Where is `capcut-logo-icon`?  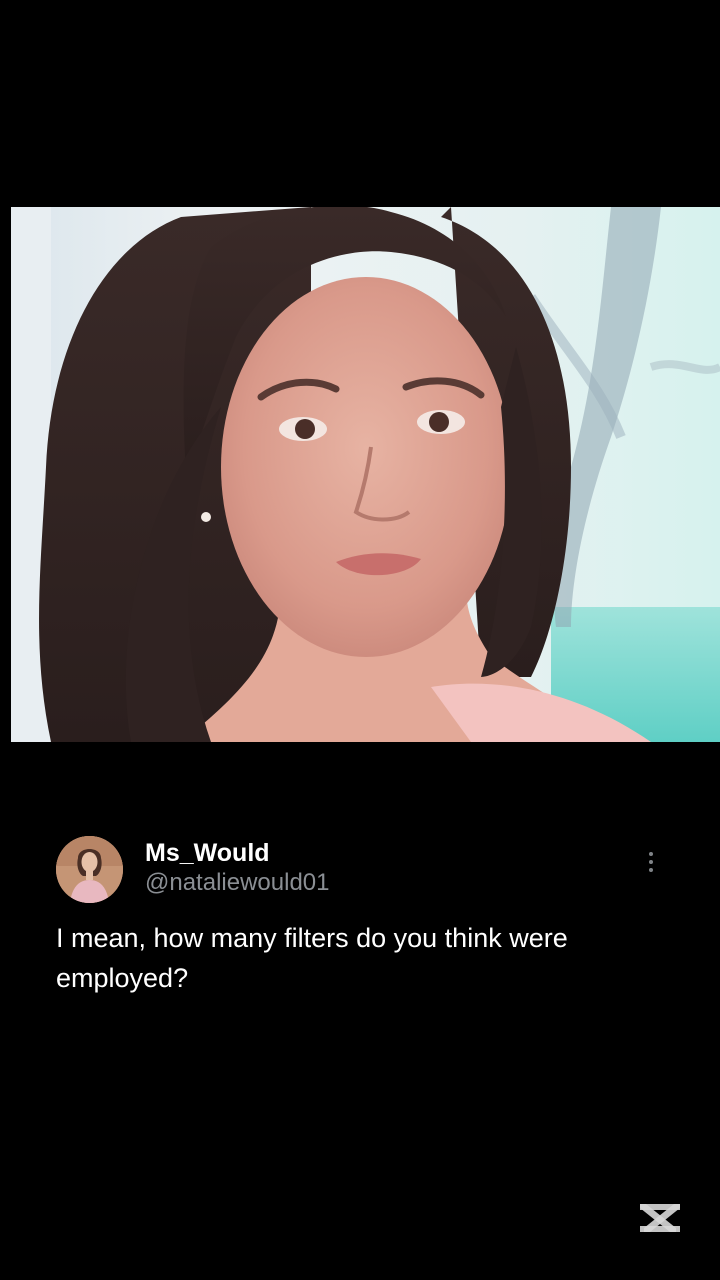
capcut-logo-icon is located at coordinates (660, 1218).